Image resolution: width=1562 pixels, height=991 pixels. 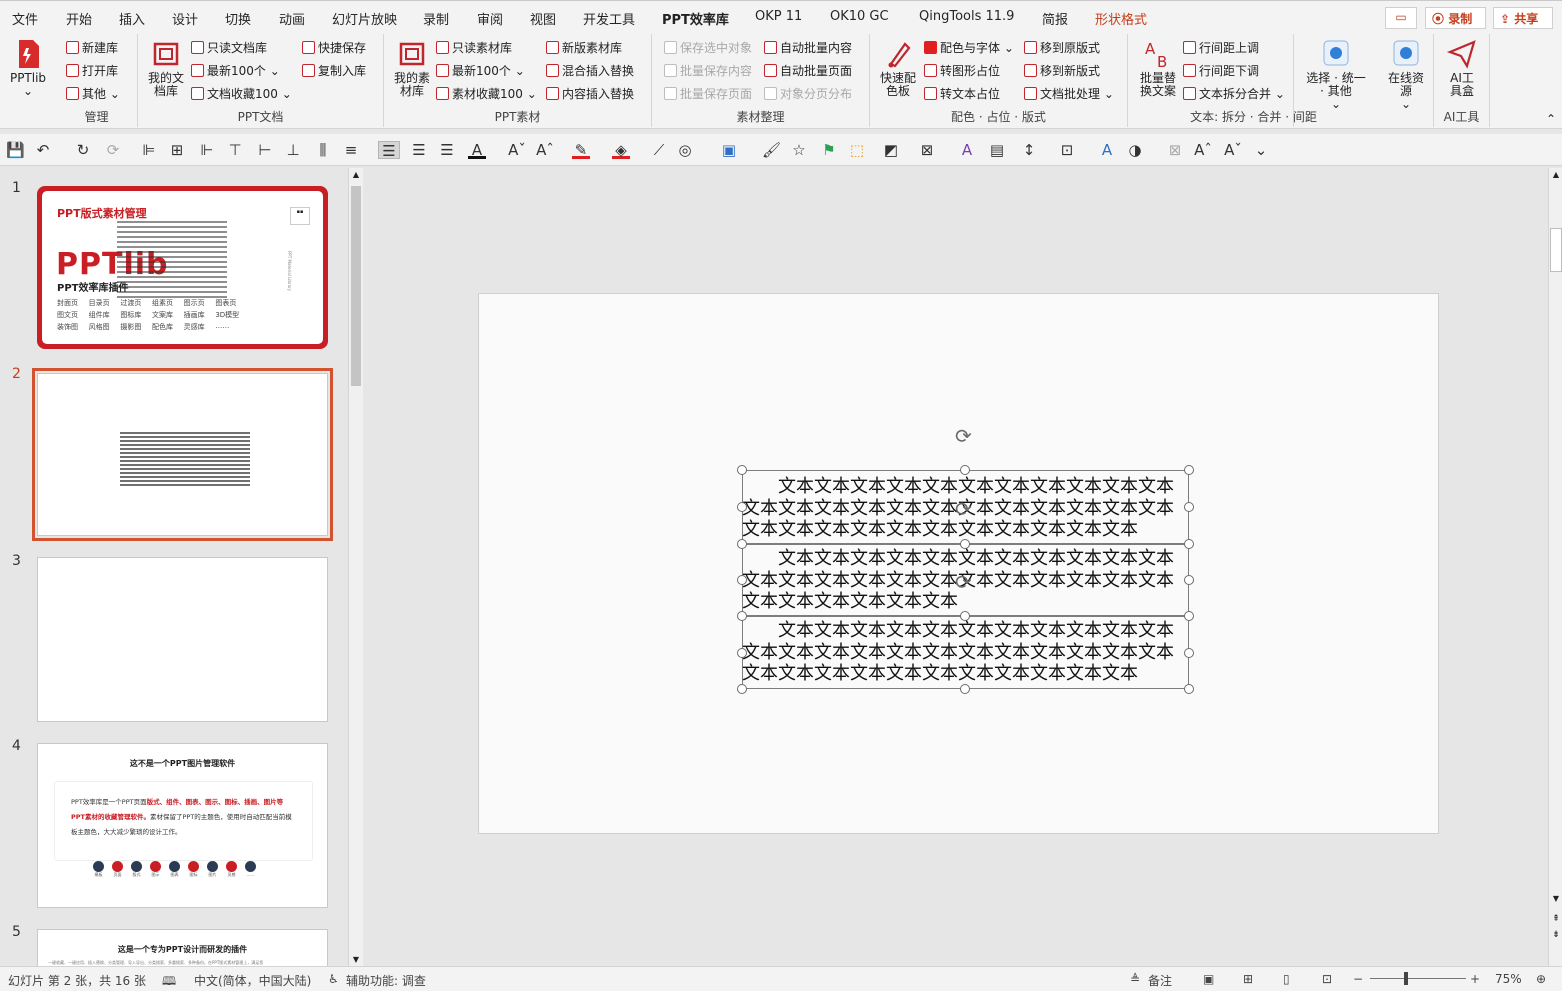 I want to click on format-painter-icon: ⟋, so click(x=659, y=150).